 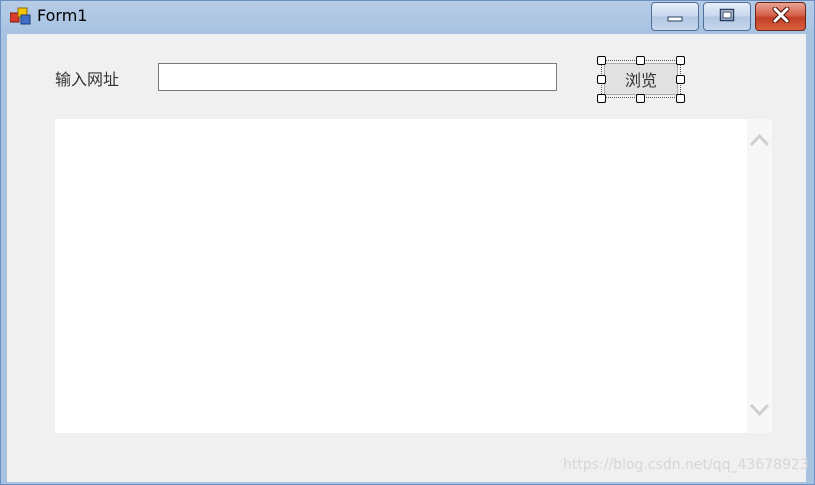 I want to click on chevron-down-icon, so click(x=759, y=410).